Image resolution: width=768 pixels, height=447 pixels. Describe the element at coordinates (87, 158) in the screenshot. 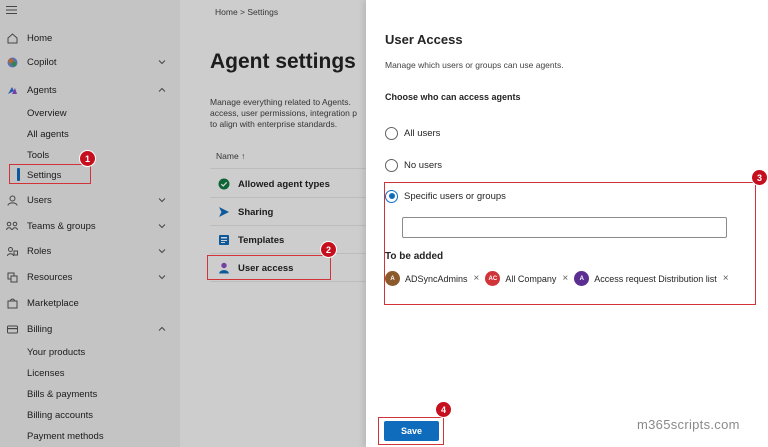

I see `callout-1: 1` at that location.